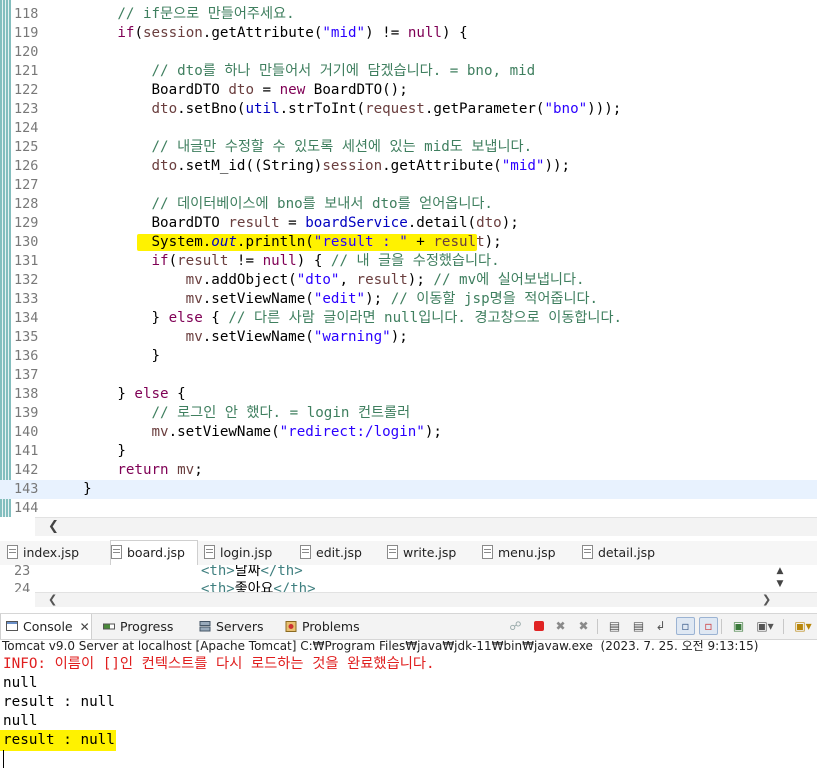 Image resolution: width=817 pixels, height=776 pixels. What do you see at coordinates (382, 280) in the screenshot?
I see `code-token: result` at bounding box center [382, 280].